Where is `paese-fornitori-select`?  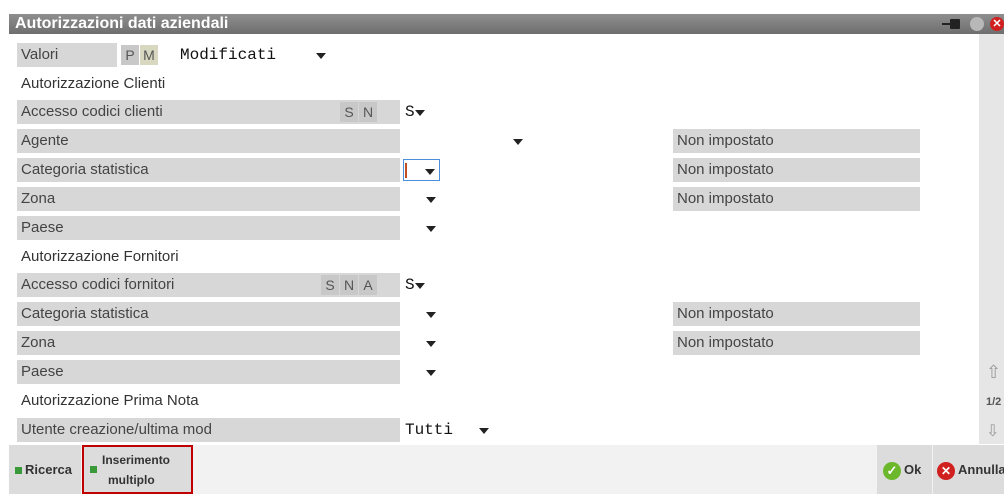
paese-fornitori-select is located at coordinates (421, 372).